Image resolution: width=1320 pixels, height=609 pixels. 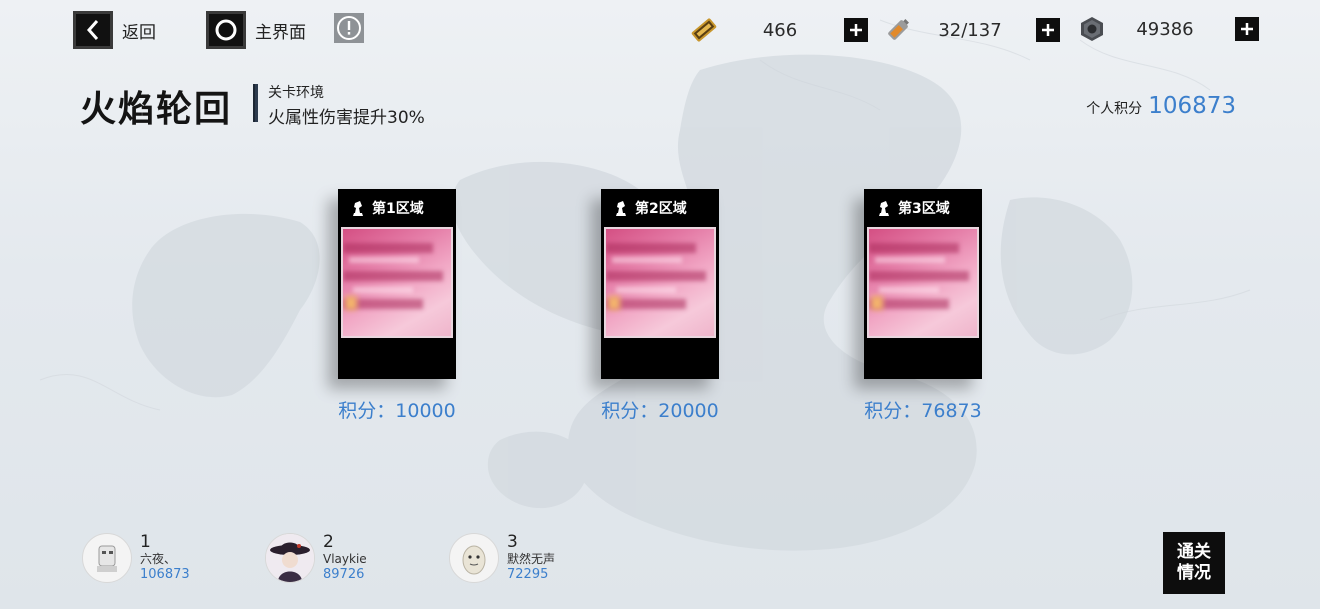 What do you see at coordinates (158, 559) in the screenshot?
I see `leaderboard-name: 六夜、` at bounding box center [158, 559].